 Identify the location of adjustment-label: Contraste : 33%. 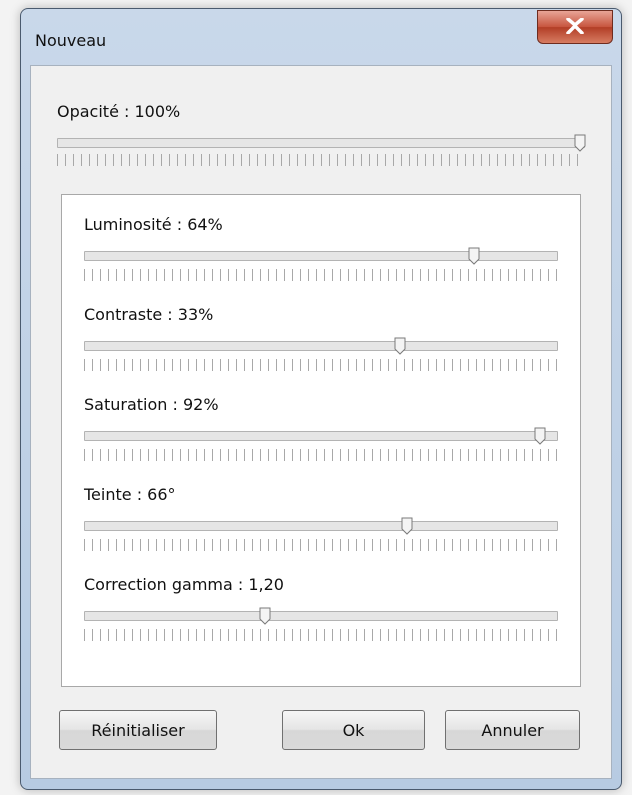
(149, 314).